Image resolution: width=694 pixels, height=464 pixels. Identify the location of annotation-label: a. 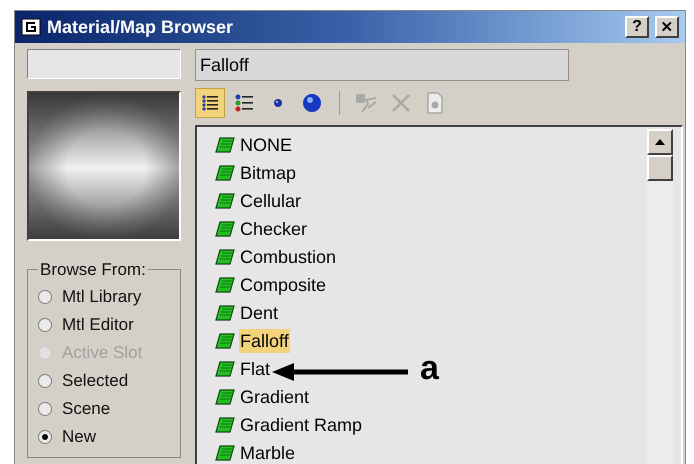
(429, 368).